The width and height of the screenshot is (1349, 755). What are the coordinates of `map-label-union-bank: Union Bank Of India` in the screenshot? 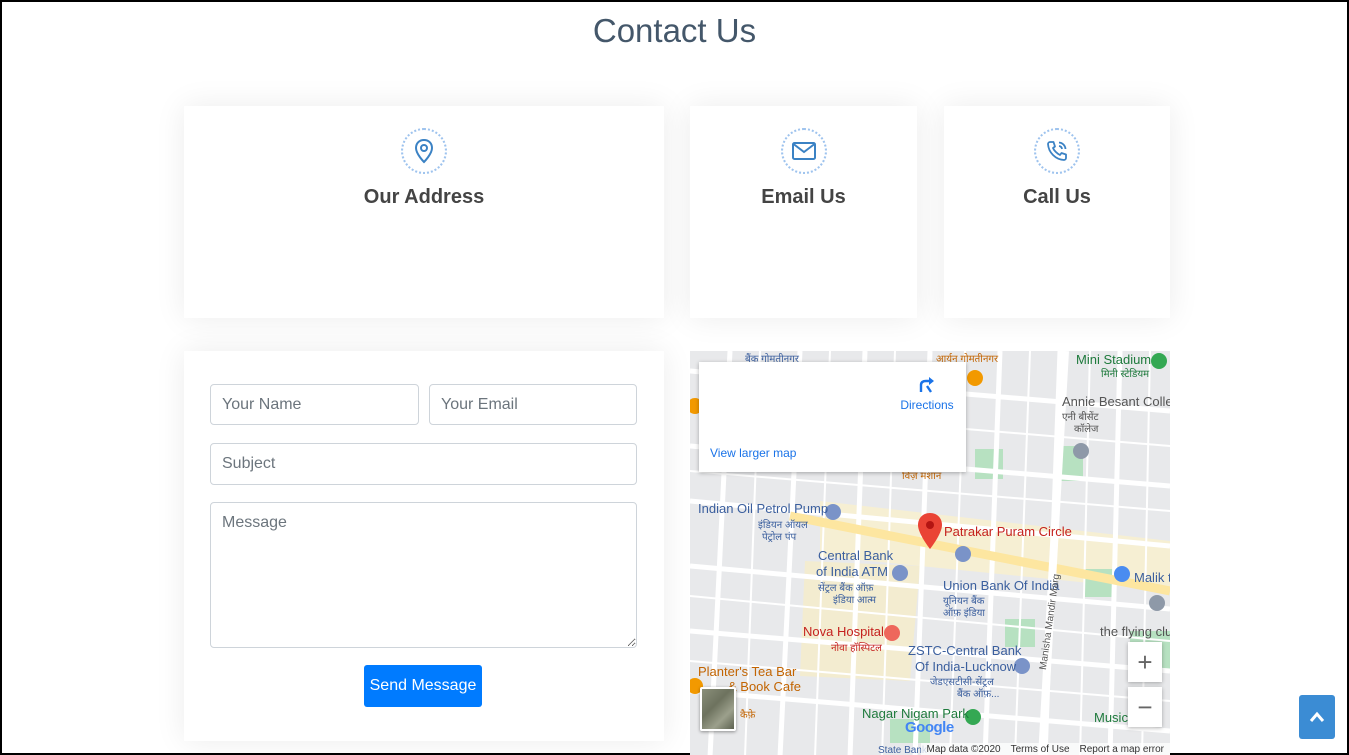 It's located at (1001, 585).